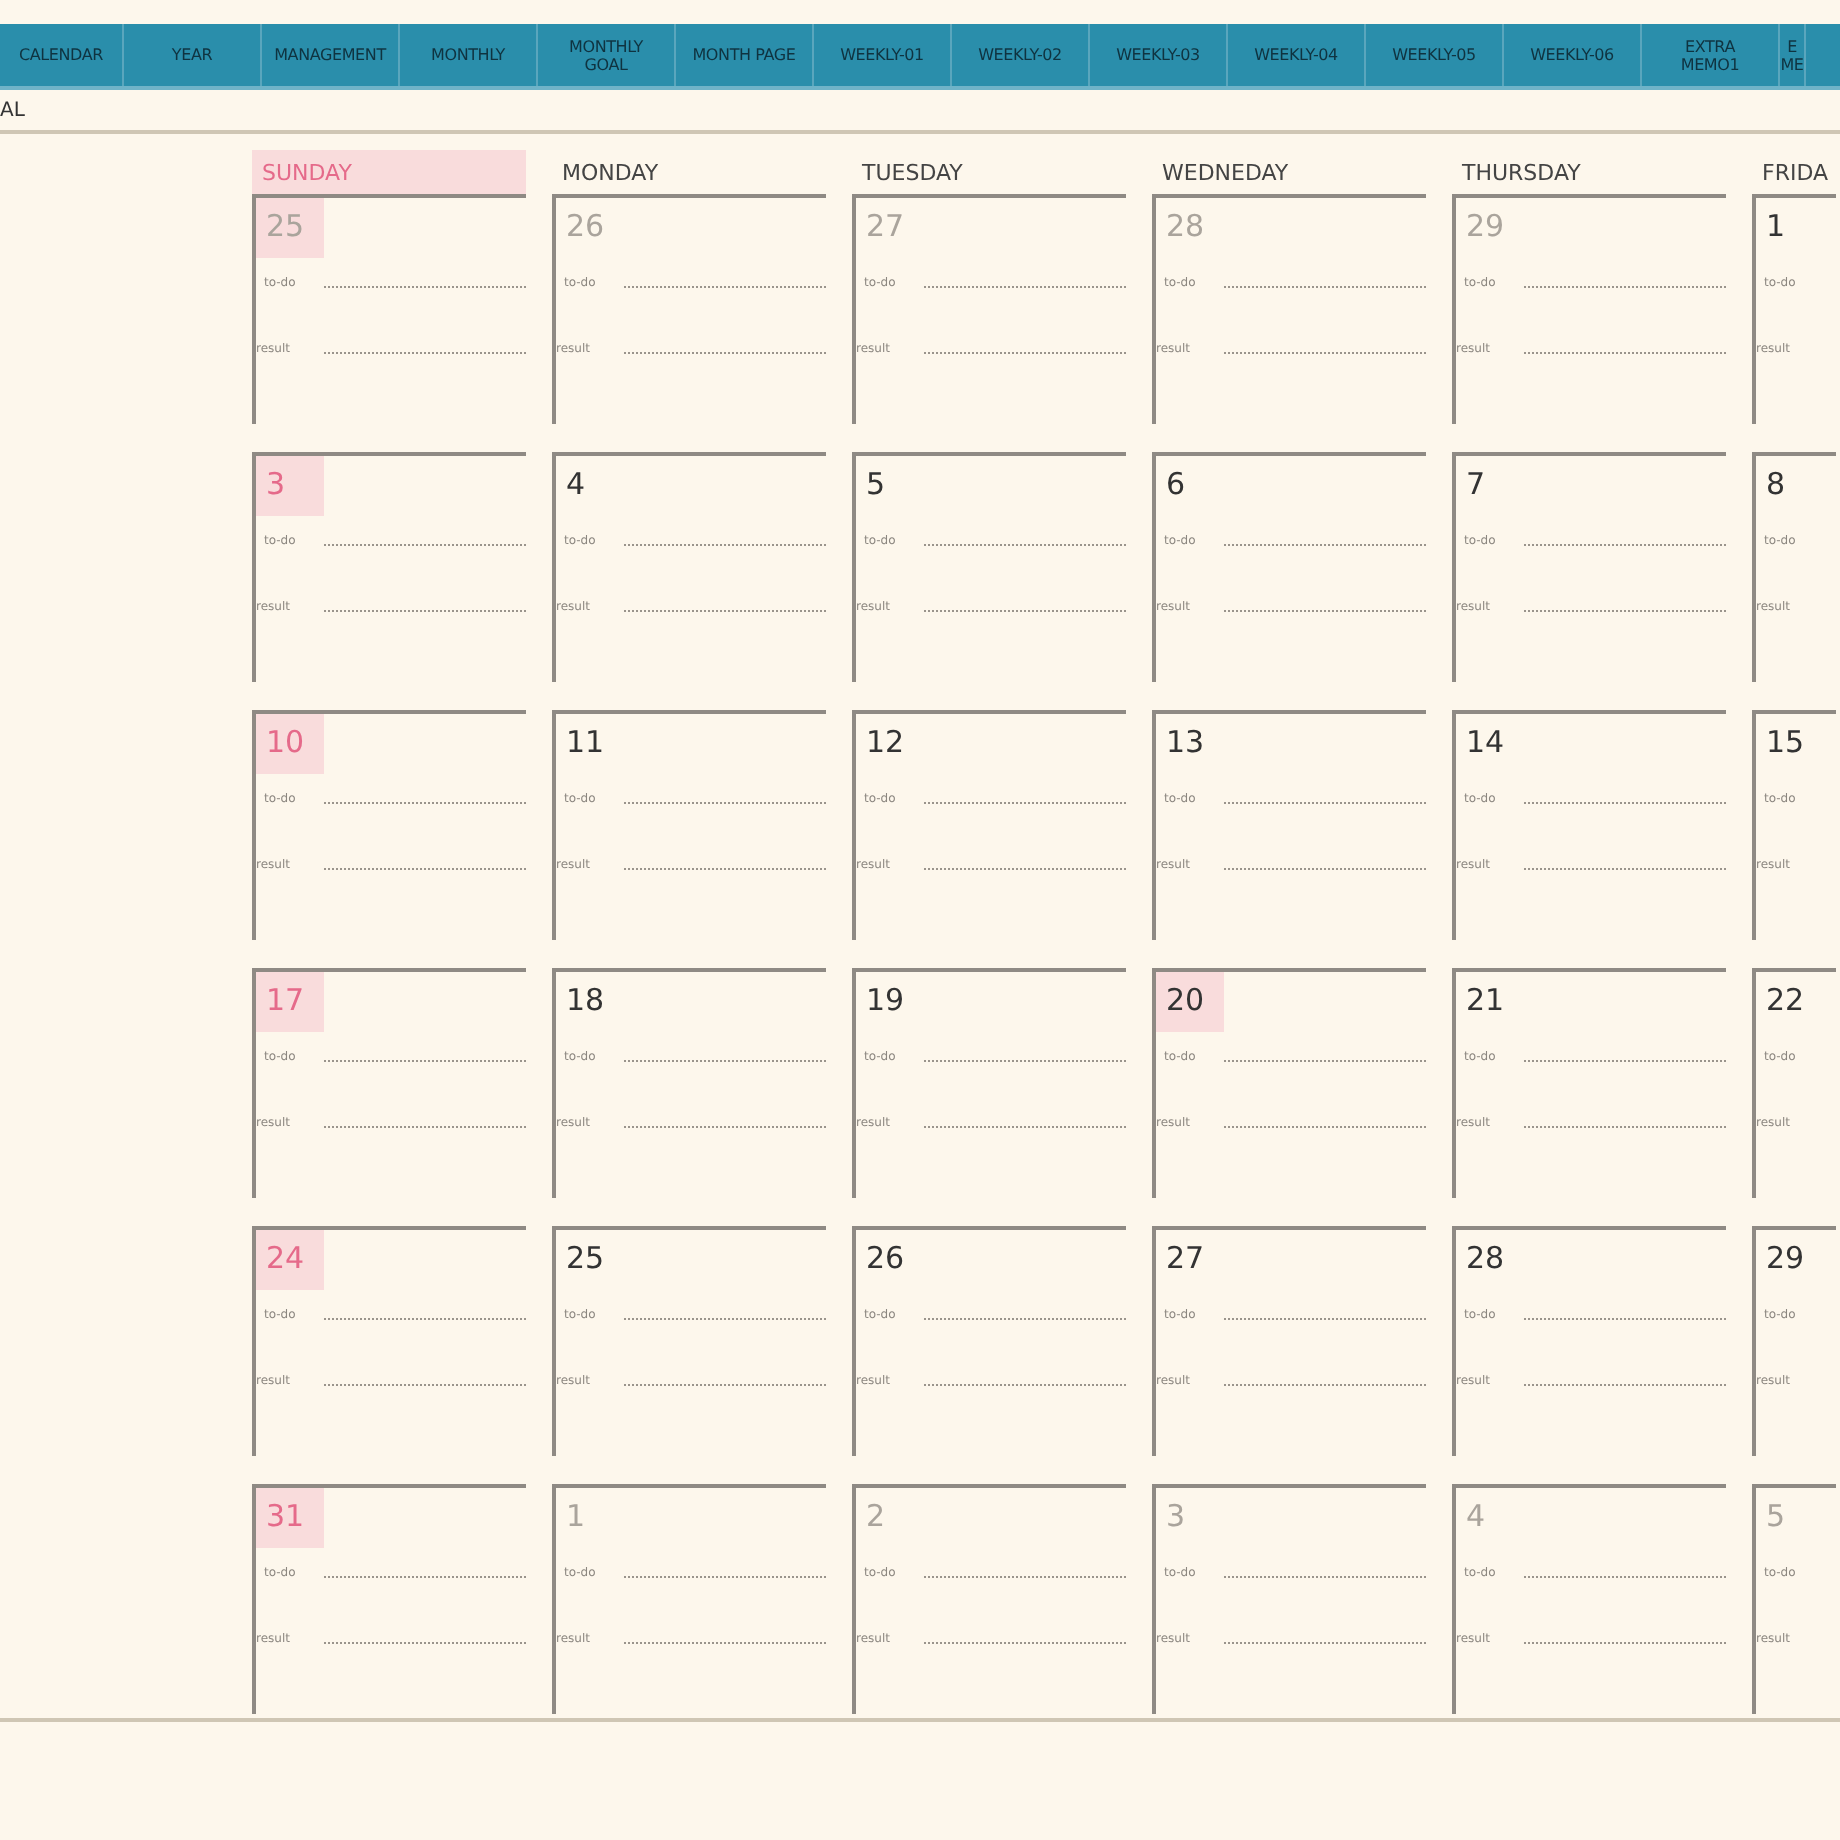  Describe the element at coordinates (1297, 55) in the screenshot. I see `nav-tab: WEEKLY-04` at that location.